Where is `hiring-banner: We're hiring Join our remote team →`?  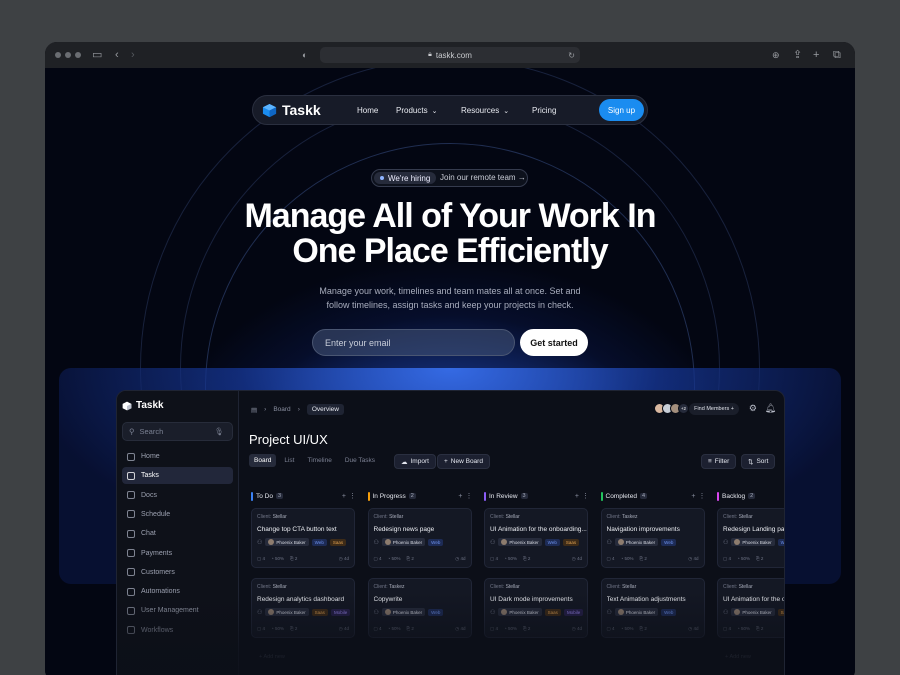
hiring-banner: We're hiring Join our remote team → is located at coordinates (449, 178).